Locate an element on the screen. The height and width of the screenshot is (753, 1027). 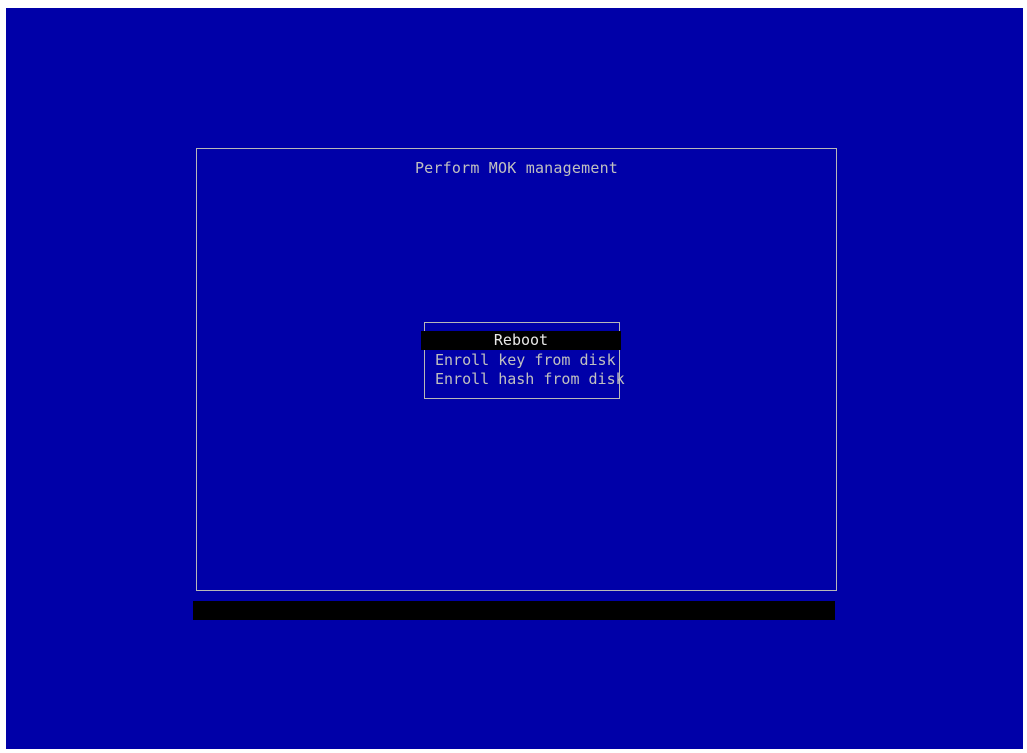
menu-item-enroll-hash-from-disk: Enroll hash from disk is located at coordinates (530, 379).